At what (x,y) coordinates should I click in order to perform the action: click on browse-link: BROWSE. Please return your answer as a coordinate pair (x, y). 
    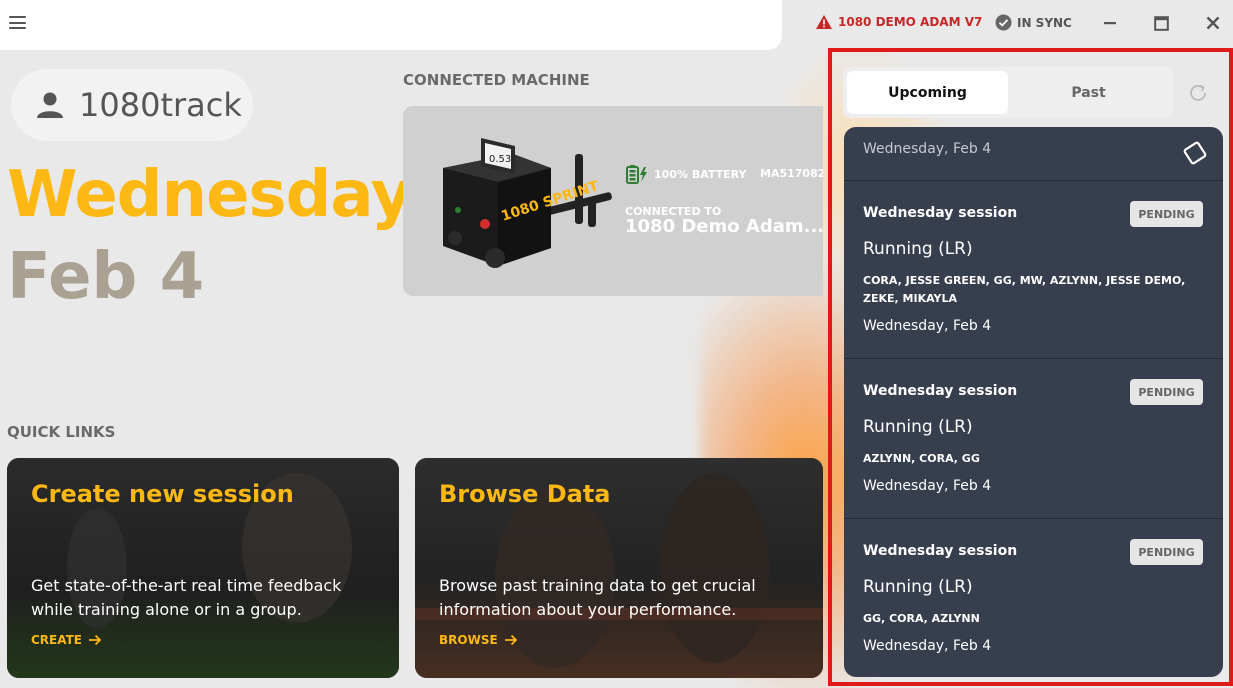
    Looking at the image, I should click on (478, 640).